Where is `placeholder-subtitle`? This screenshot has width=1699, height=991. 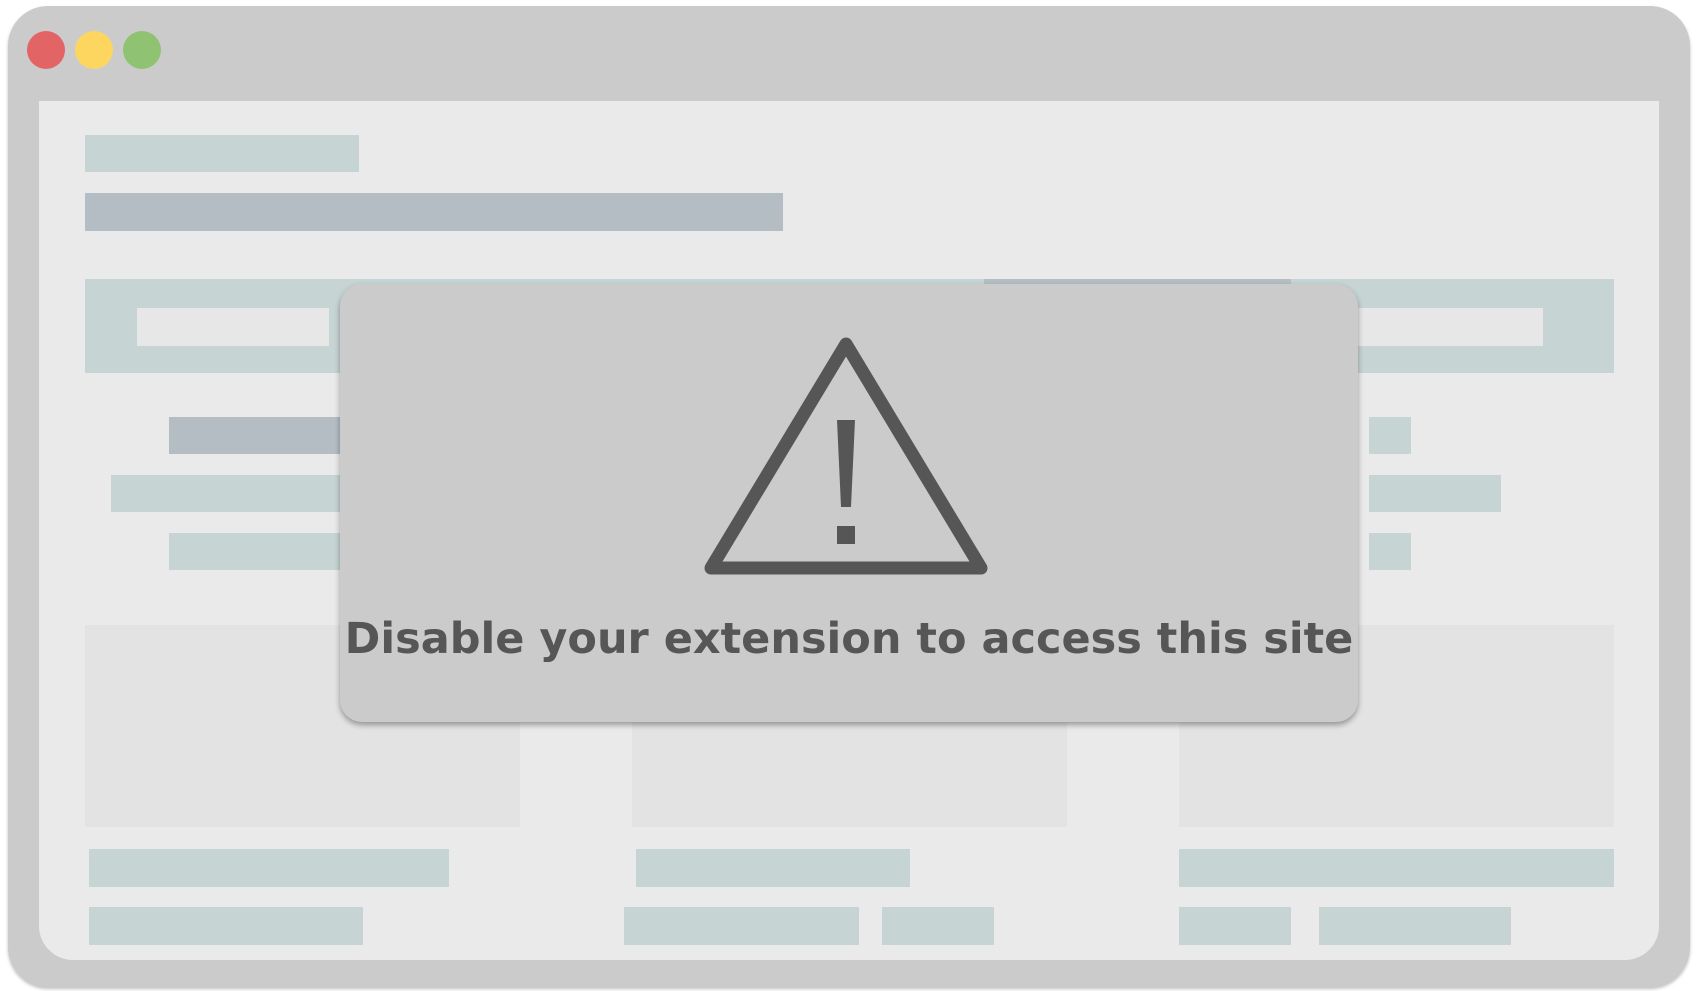
placeholder-subtitle is located at coordinates (434, 212).